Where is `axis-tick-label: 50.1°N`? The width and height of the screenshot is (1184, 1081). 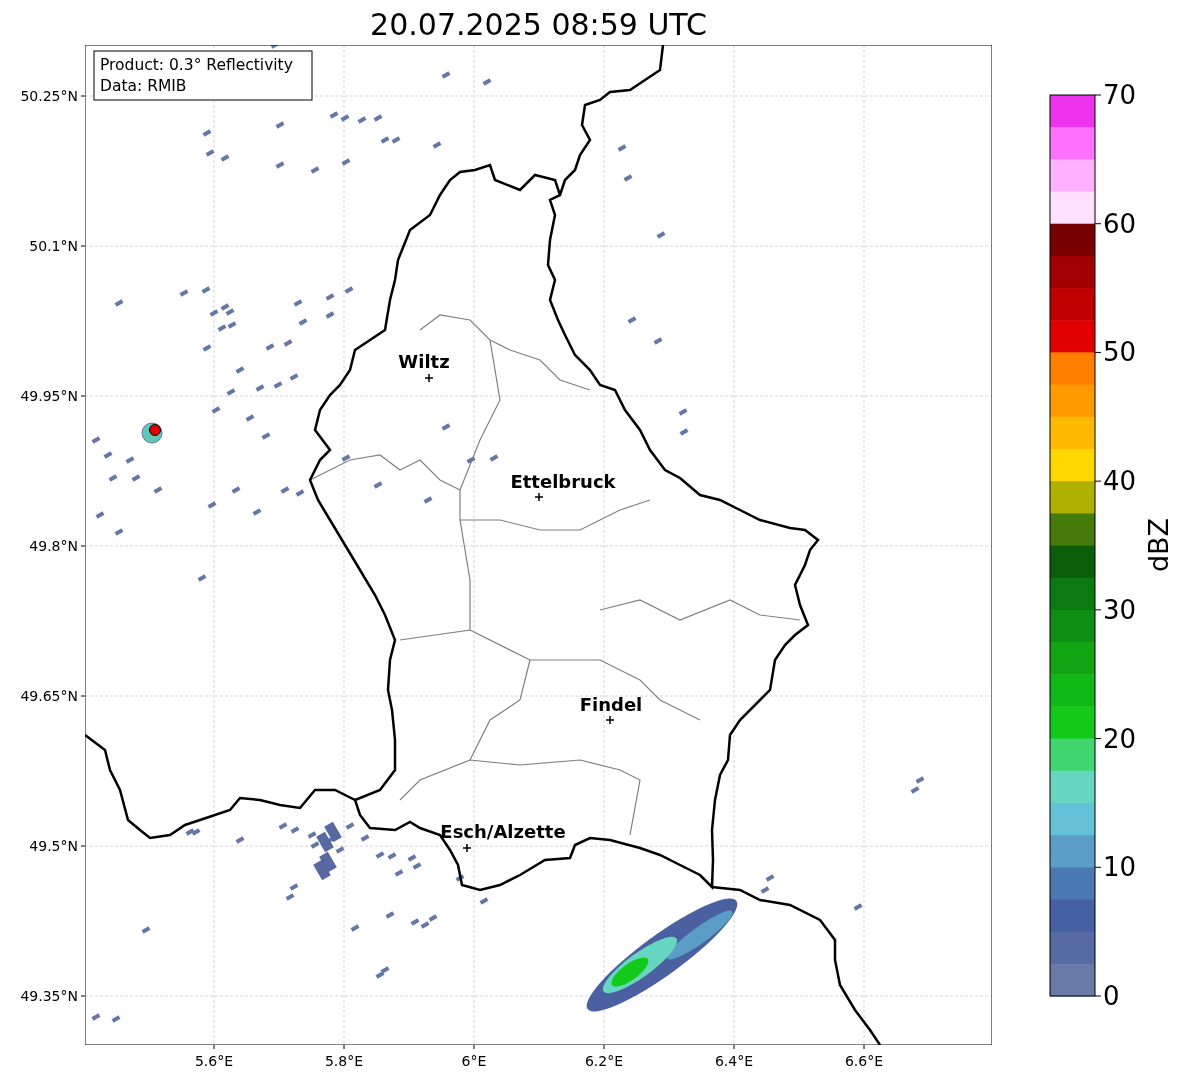 axis-tick-label: 50.1°N is located at coordinates (53, 246).